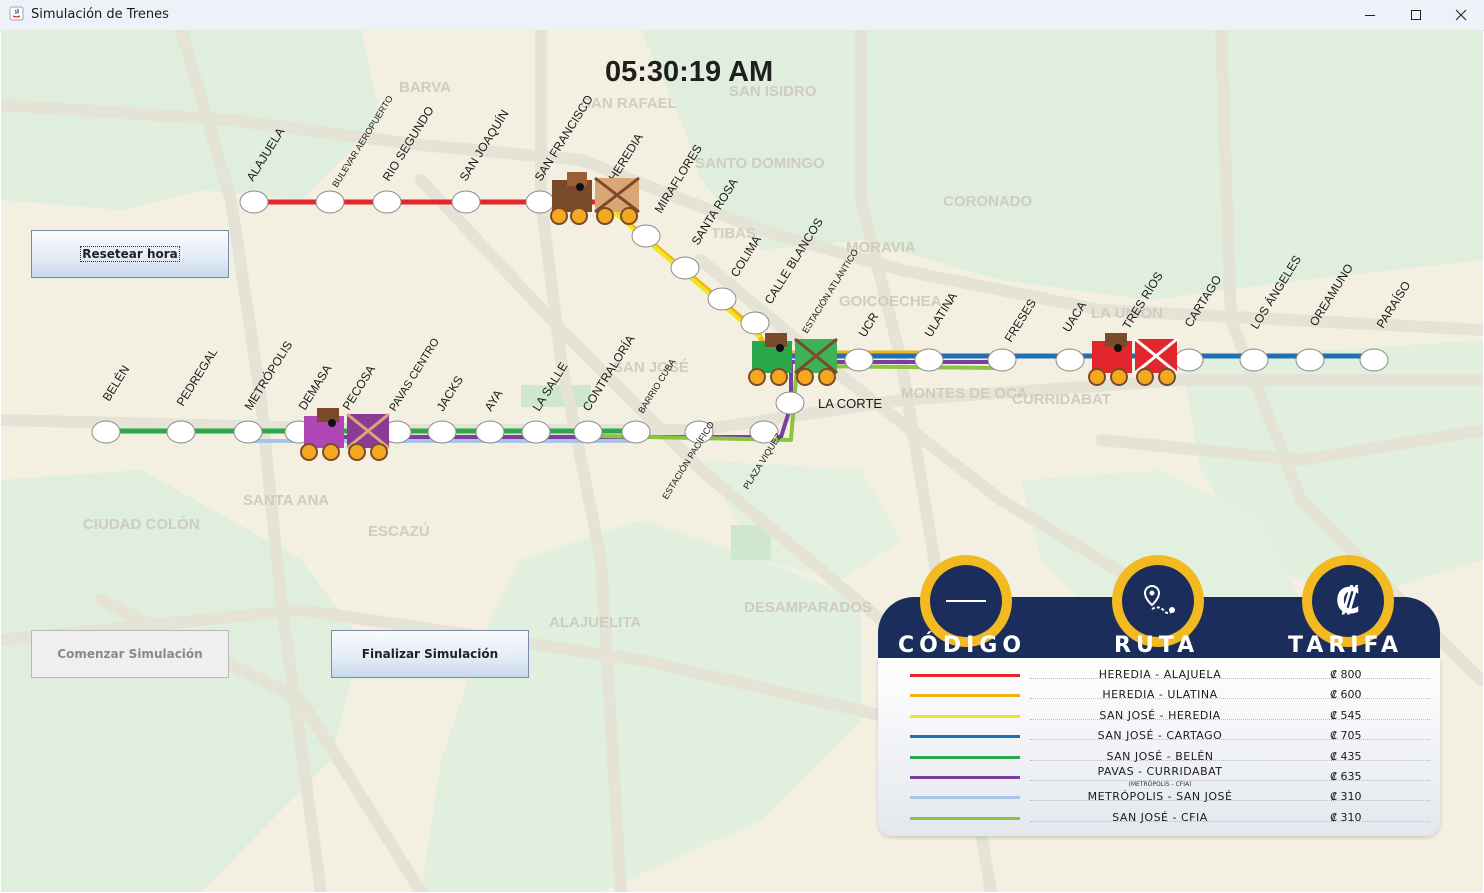  I want to click on stop-simulation-label: Finalizar Simulación, so click(430, 654).